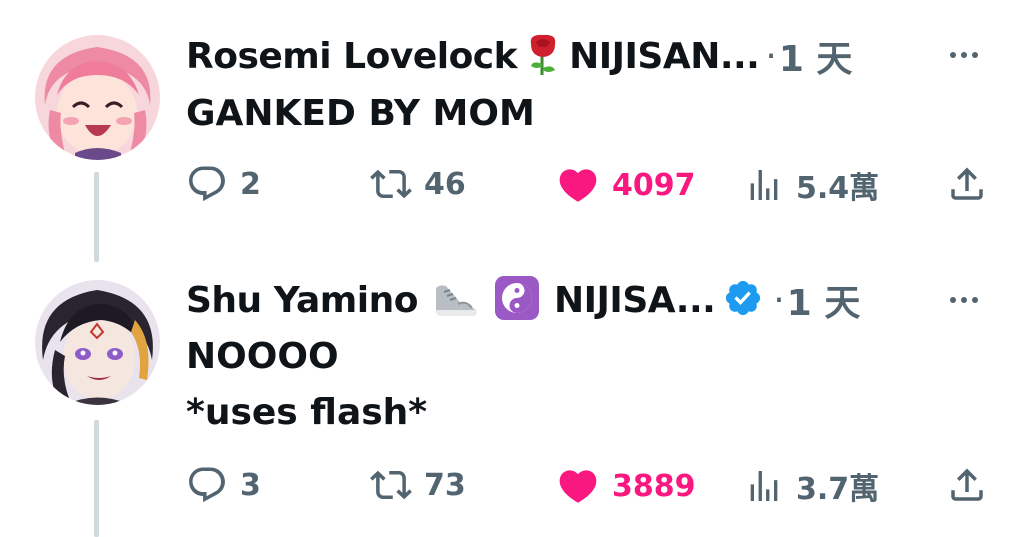 This screenshot has height=537, width=1024. I want to click on like-count: 3889, so click(654, 486).